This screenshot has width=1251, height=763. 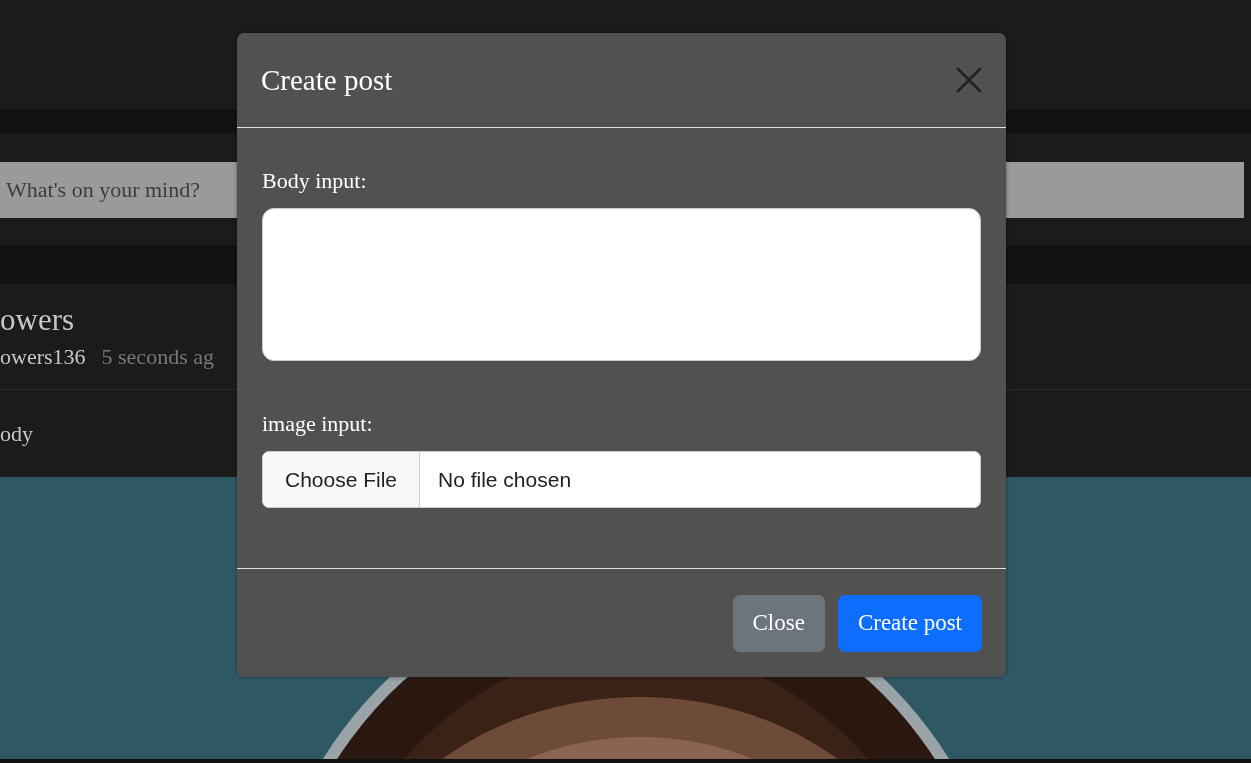 I want to click on file-input-field: Choose File No file chosen, so click(x=621, y=479).